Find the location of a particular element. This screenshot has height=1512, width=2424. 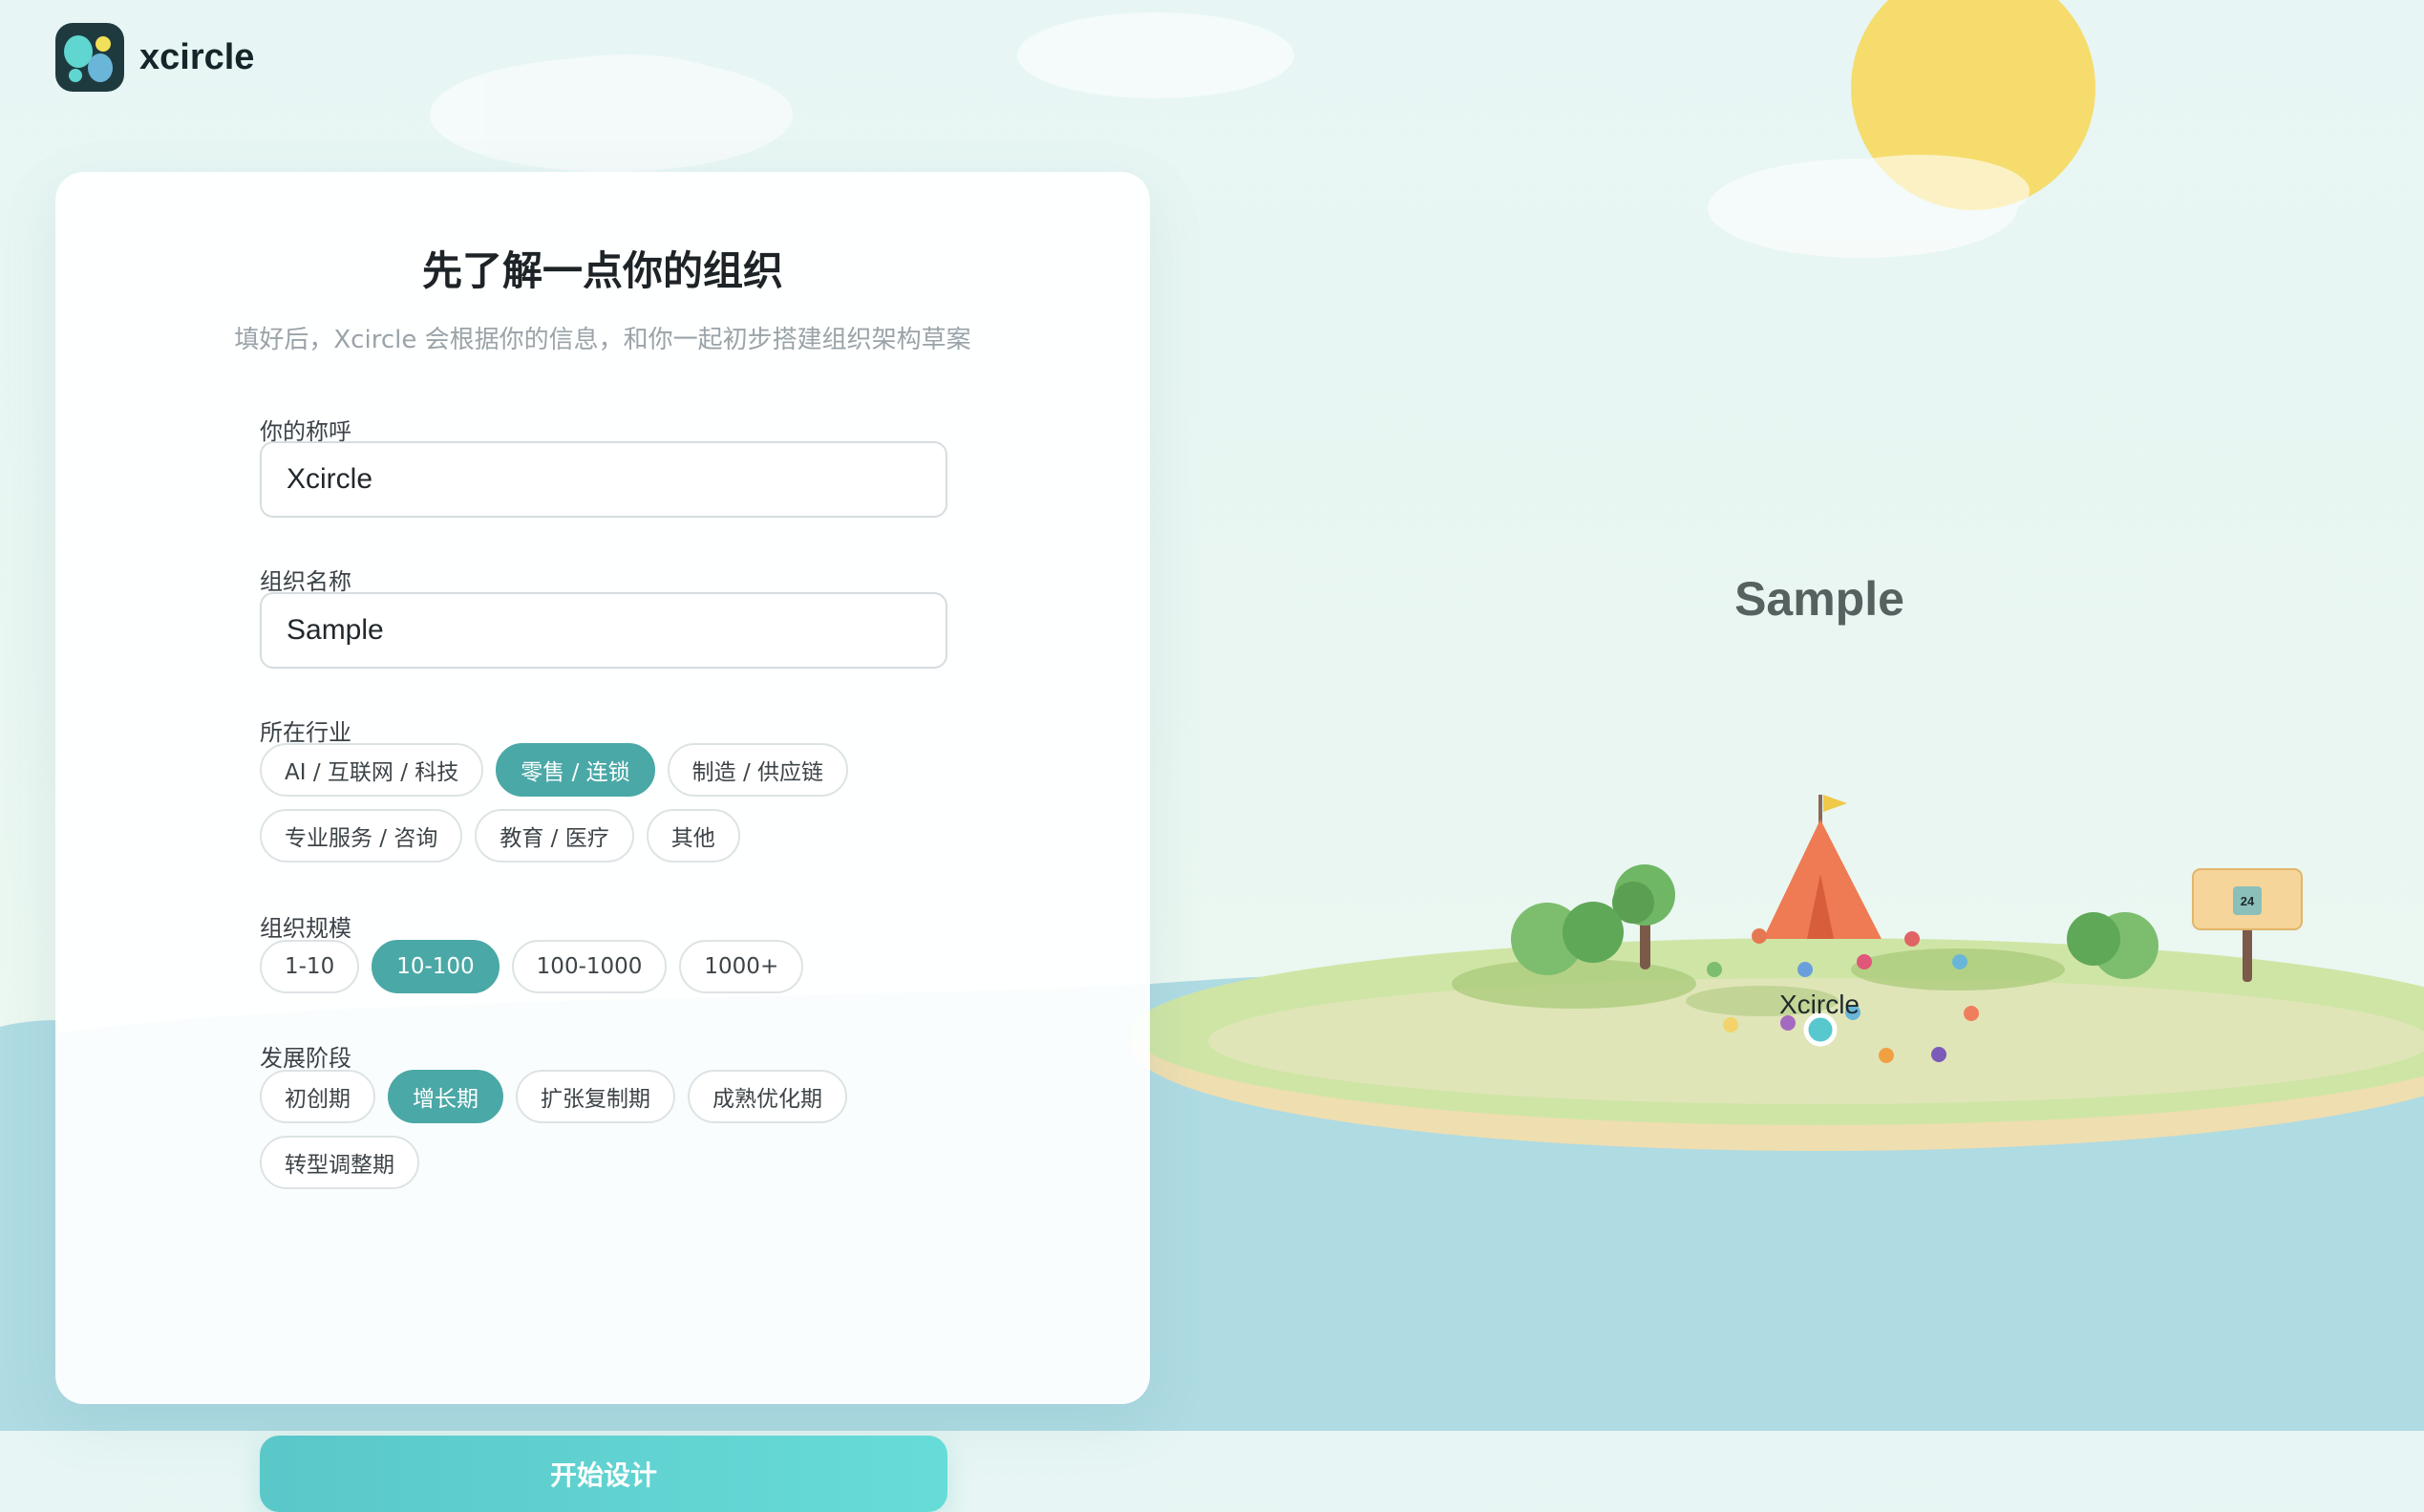

size-chip-10-100: 10-100 is located at coordinates (436, 966).